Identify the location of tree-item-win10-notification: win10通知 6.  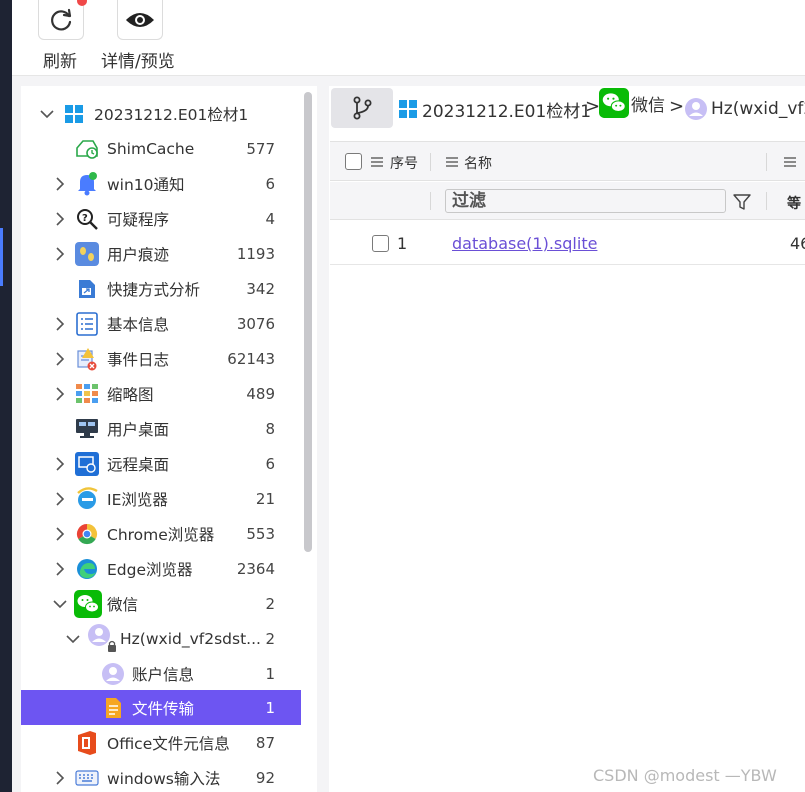
(161, 183).